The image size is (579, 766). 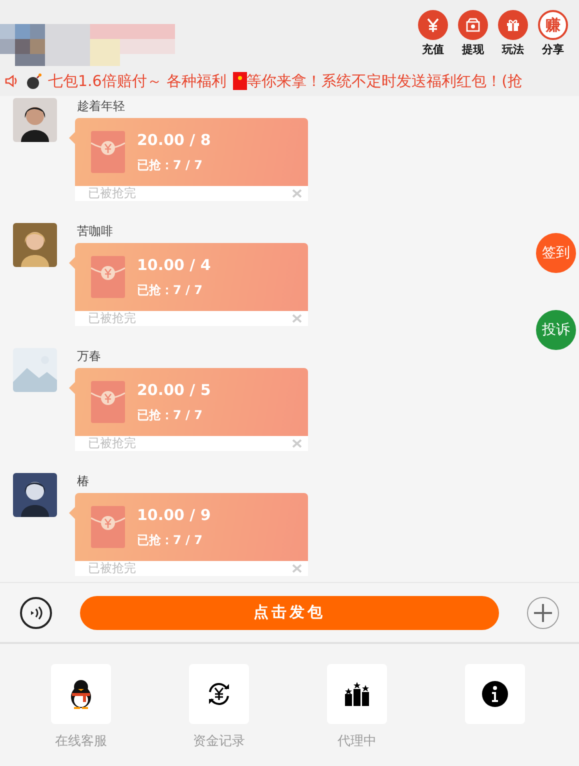 I want to click on packet-card: 20.00 / 8 已抢：7 / 7, so click(x=191, y=152).